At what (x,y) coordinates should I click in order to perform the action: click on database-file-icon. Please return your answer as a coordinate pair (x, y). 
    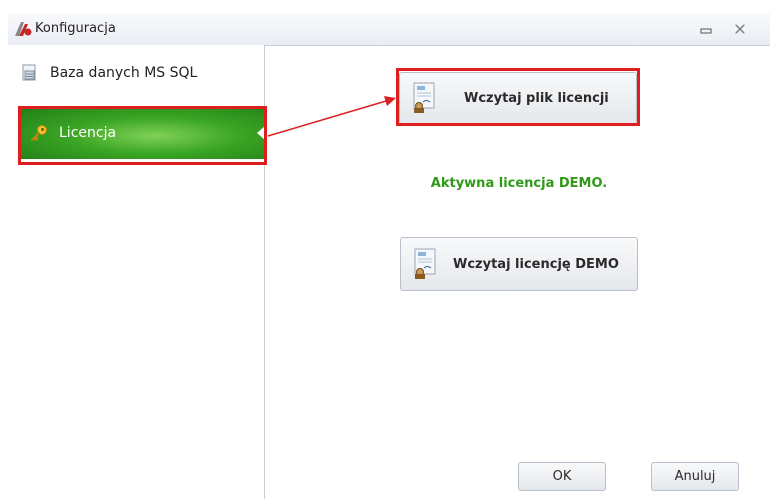
    Looking at the image, I should click on (29, 72).